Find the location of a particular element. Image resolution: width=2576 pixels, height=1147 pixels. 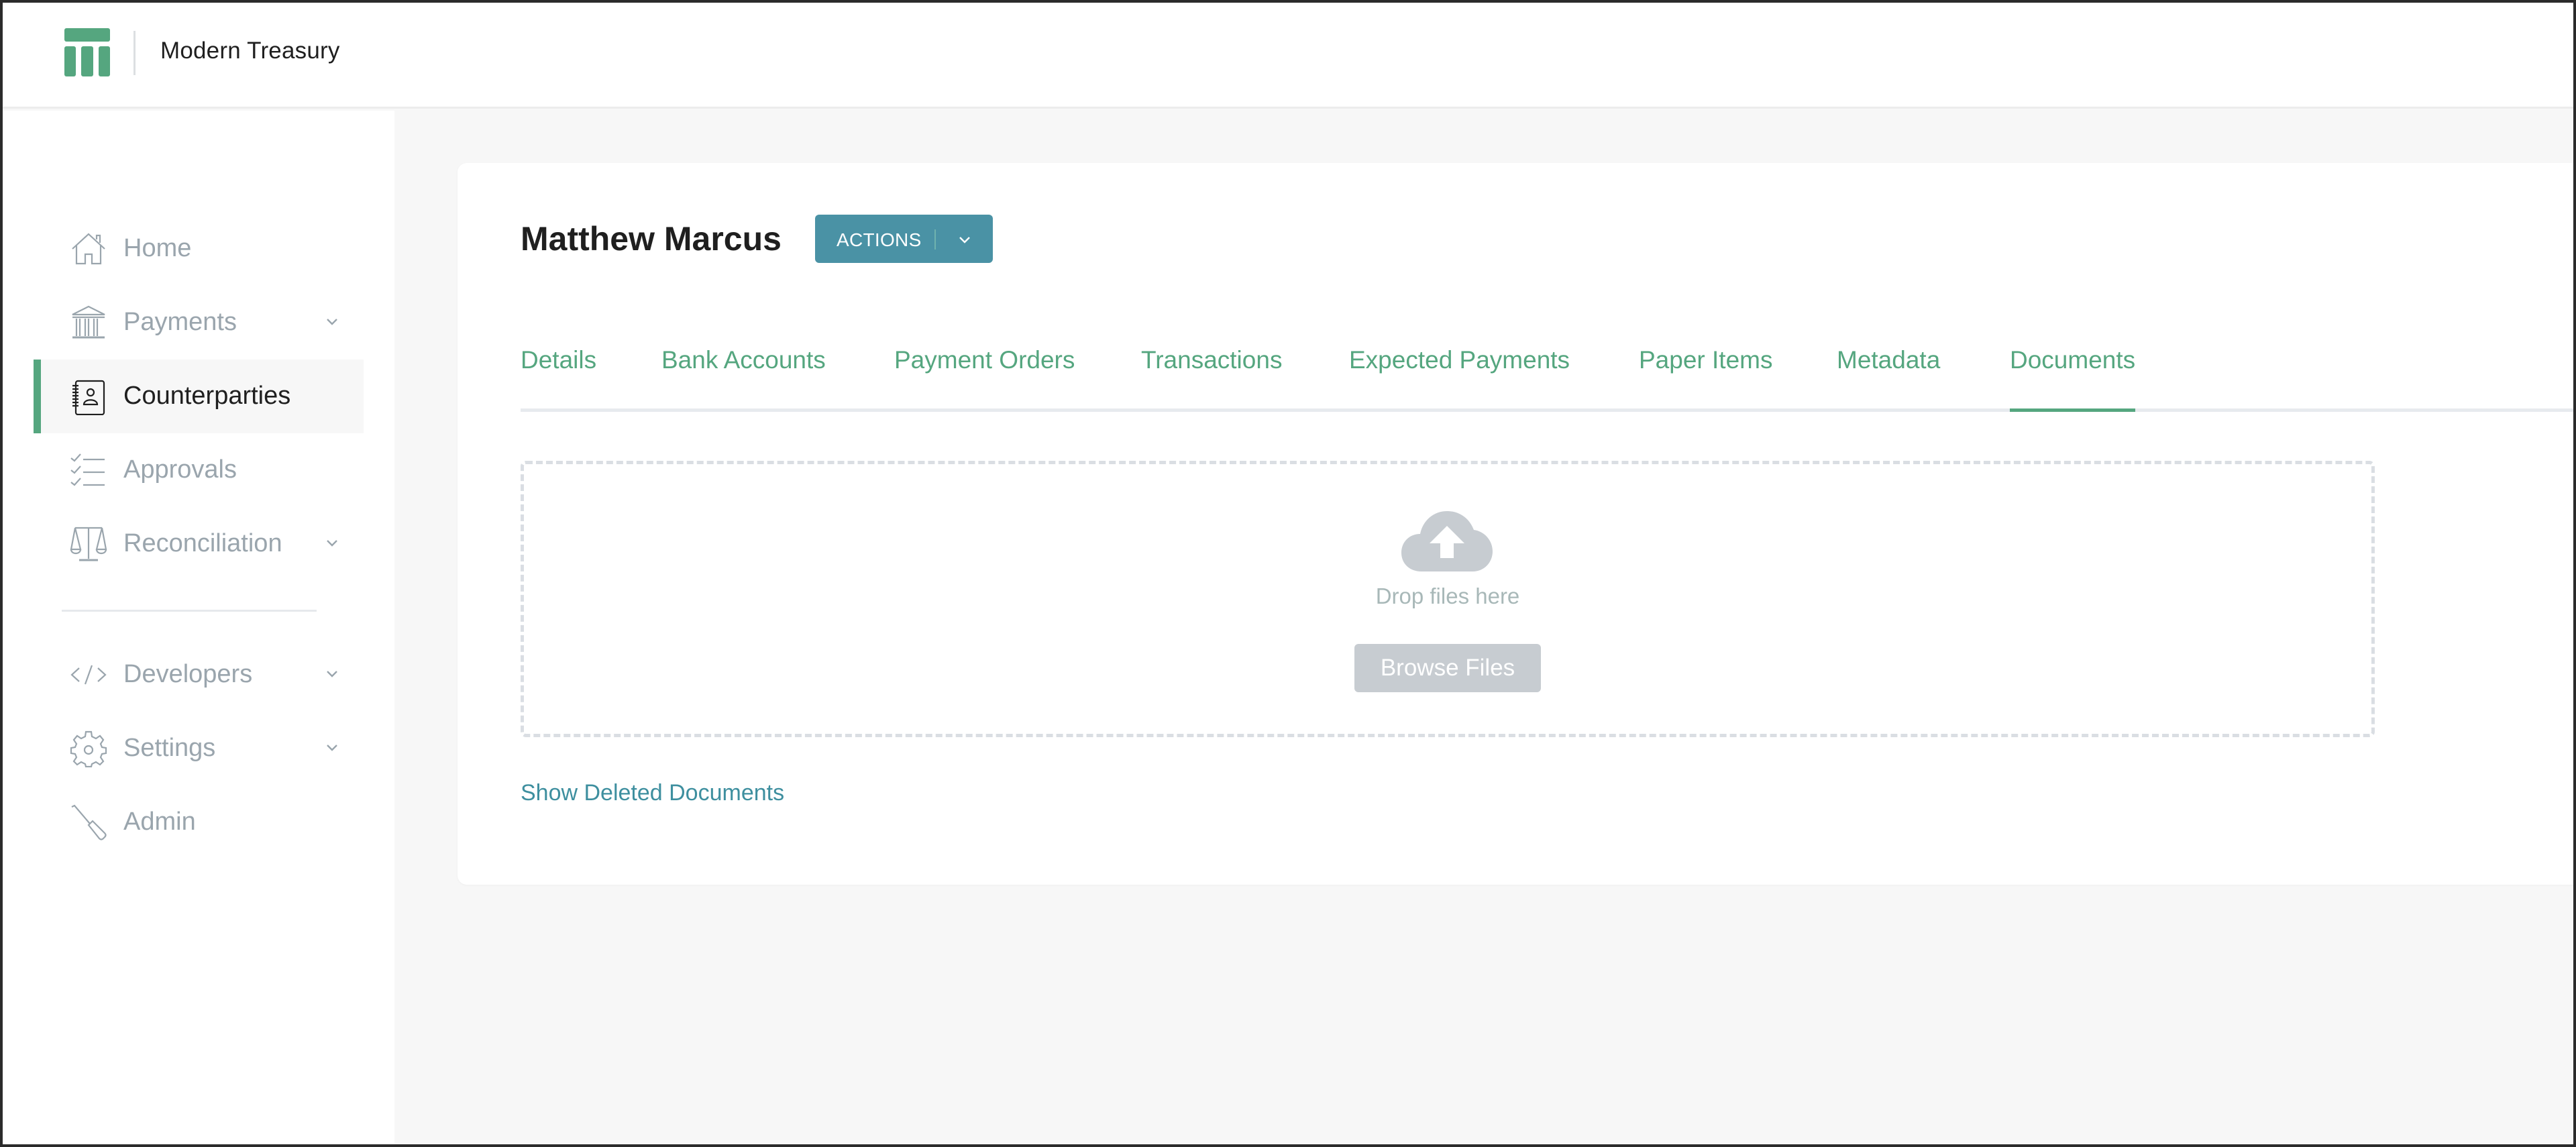

sidebar-divider is located at coordinates (189, 611).